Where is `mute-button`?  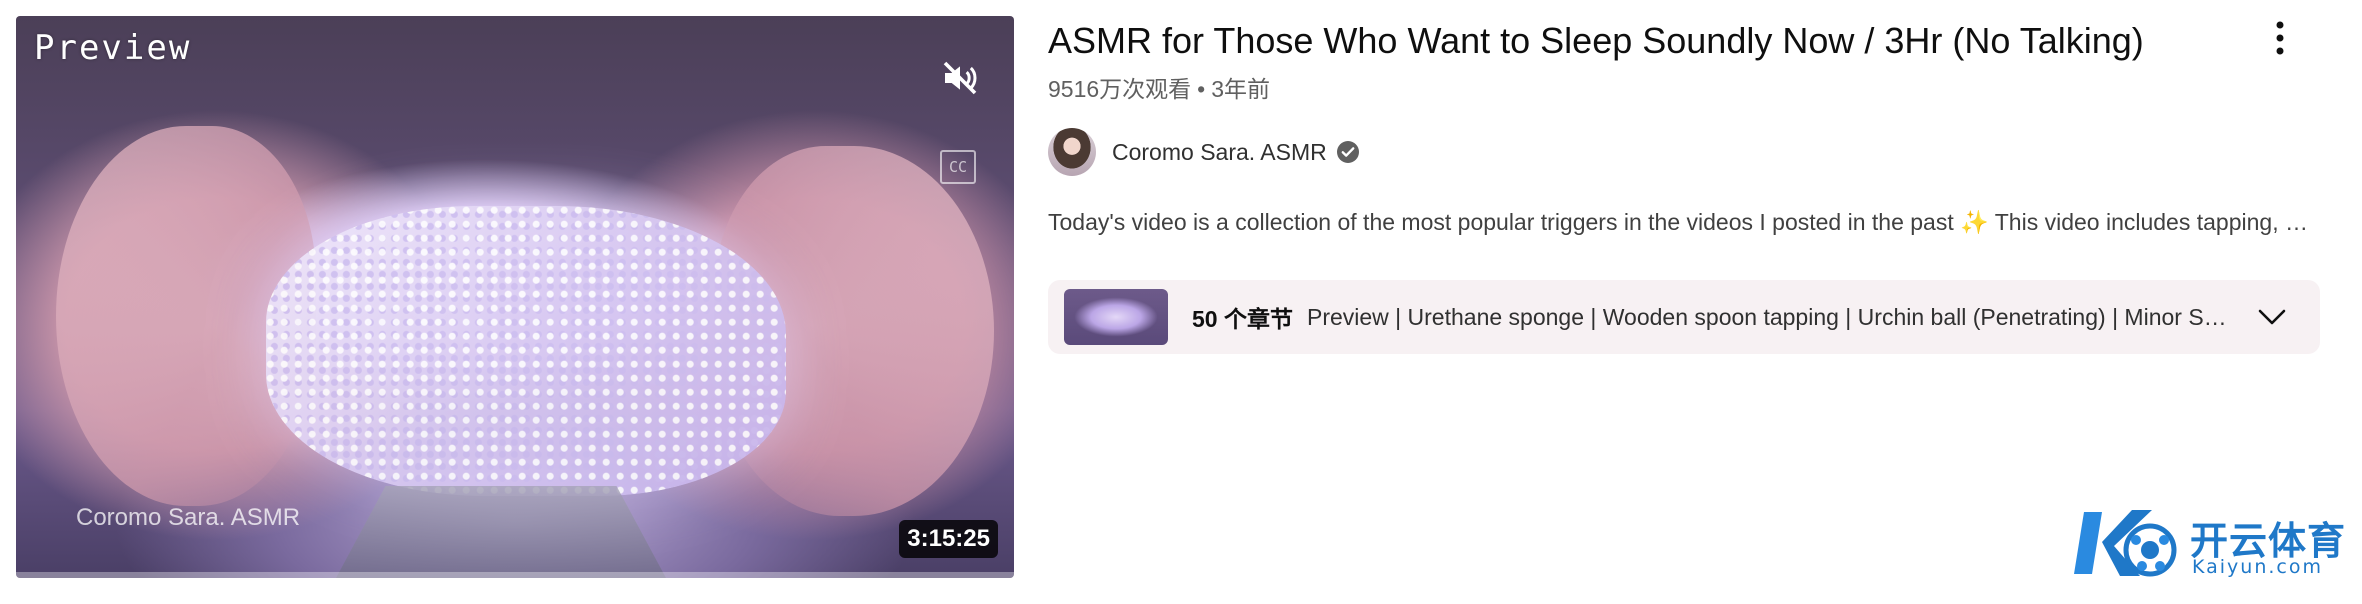
mute-button is located at coordinates (960, 78).